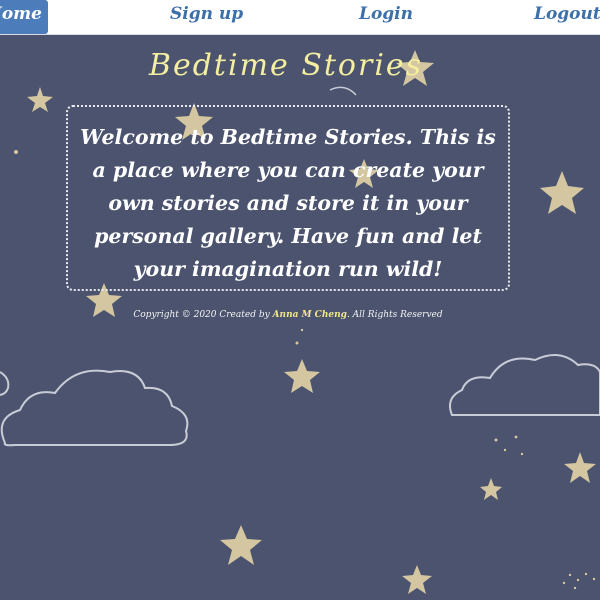 The width and height of the screenshot is (600, 600). I want to click on site-title: Bedtime Stories, so click(286, 65).